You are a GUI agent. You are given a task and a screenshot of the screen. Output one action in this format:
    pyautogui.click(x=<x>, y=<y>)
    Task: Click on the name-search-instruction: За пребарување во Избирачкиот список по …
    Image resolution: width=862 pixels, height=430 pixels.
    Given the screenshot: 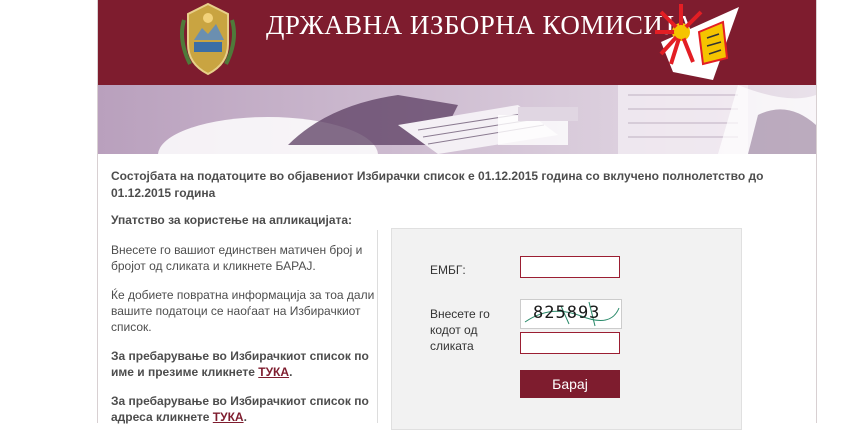 What is the action you would take?
    pyautogui.click(x=244, y=364)
    